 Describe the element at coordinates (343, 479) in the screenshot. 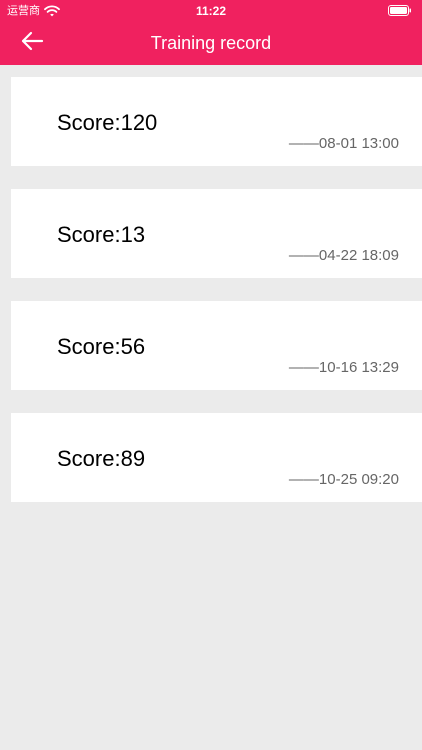

I see `record-time: ——10-25 09:20` at that location.